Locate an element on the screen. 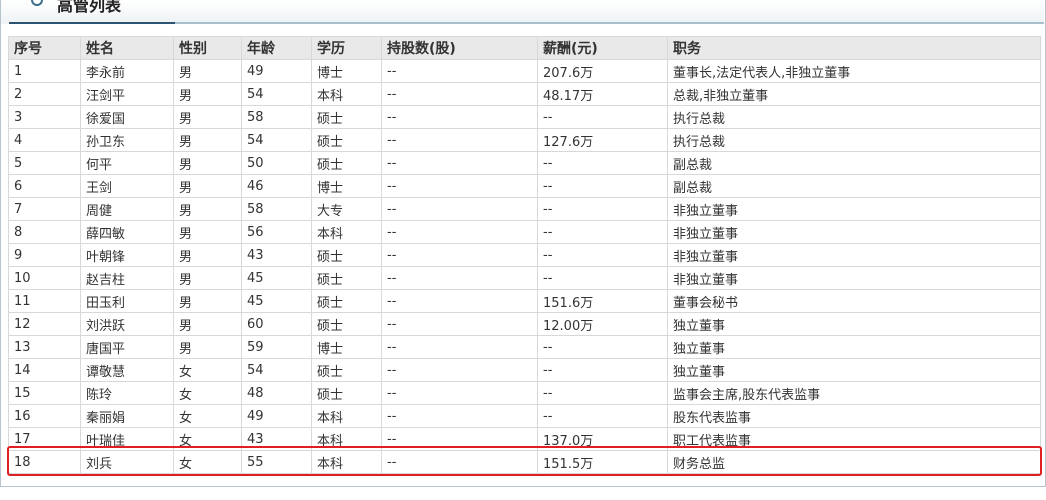  column-header-age: 年龄 is located at coordinates (276, 48).